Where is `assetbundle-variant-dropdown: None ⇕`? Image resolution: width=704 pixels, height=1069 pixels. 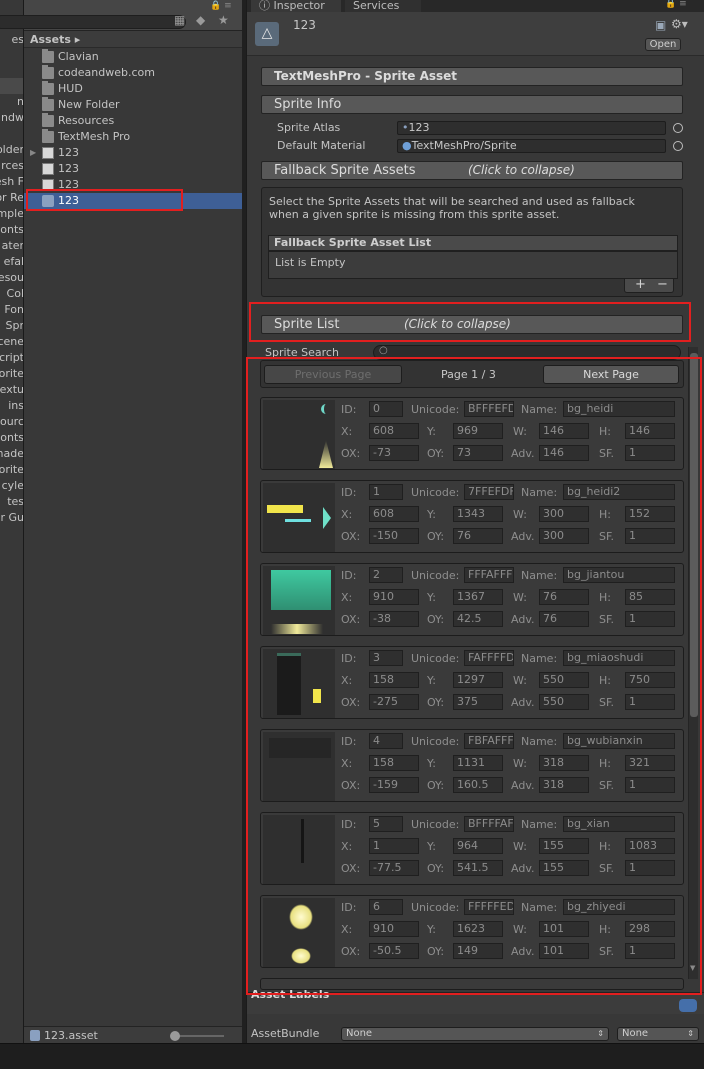
assetbundle-variant-dropdown: None ⇕ is located at coordinates (658, 1034).